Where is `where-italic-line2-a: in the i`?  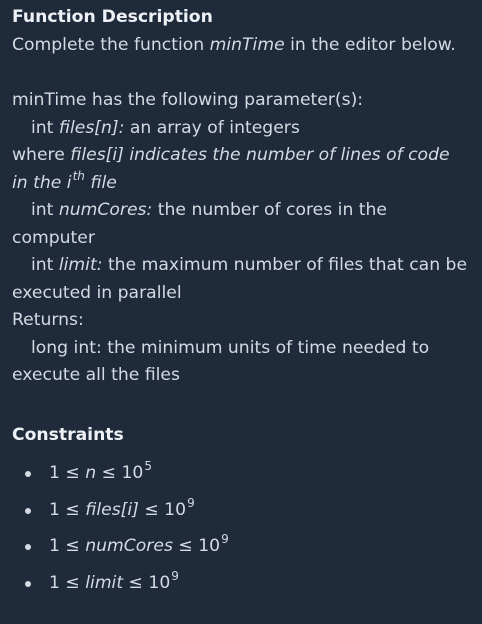
where-italic-line2-a: in the i is located at coordinates (42, 182).